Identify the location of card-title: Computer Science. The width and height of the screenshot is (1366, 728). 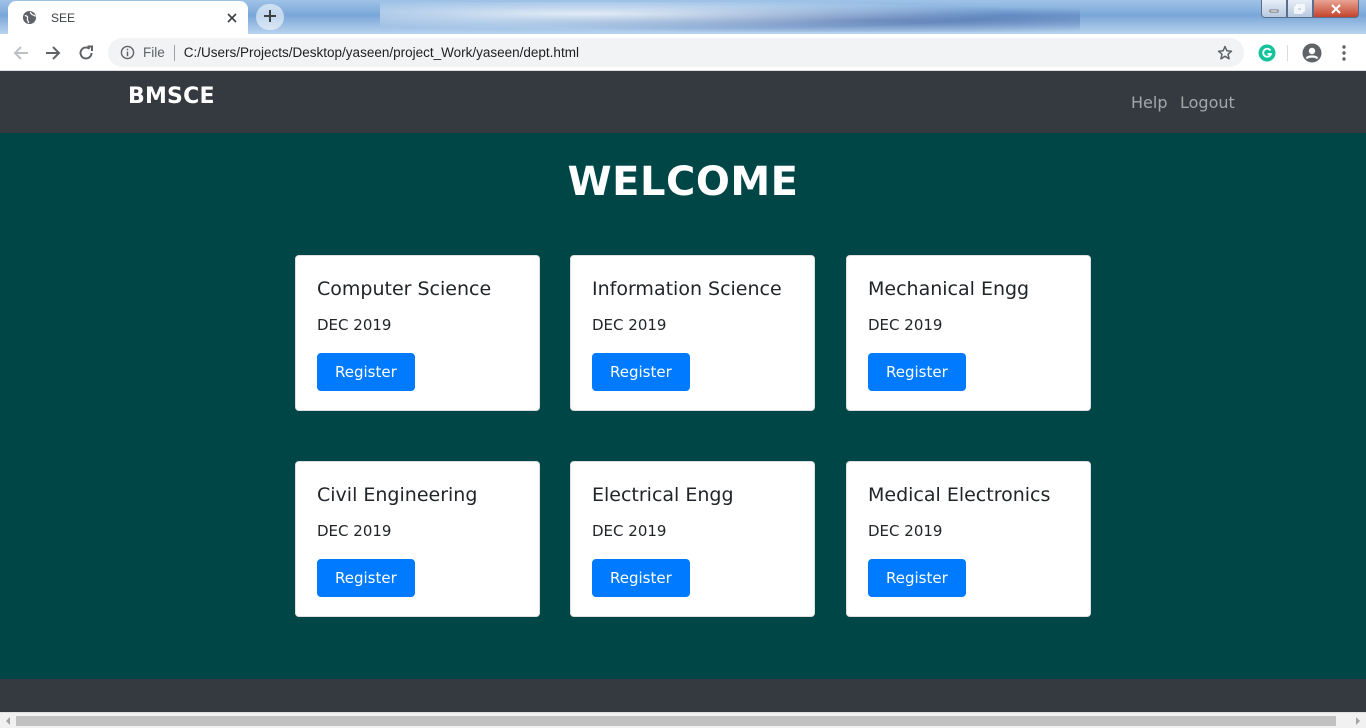
(404, 289).